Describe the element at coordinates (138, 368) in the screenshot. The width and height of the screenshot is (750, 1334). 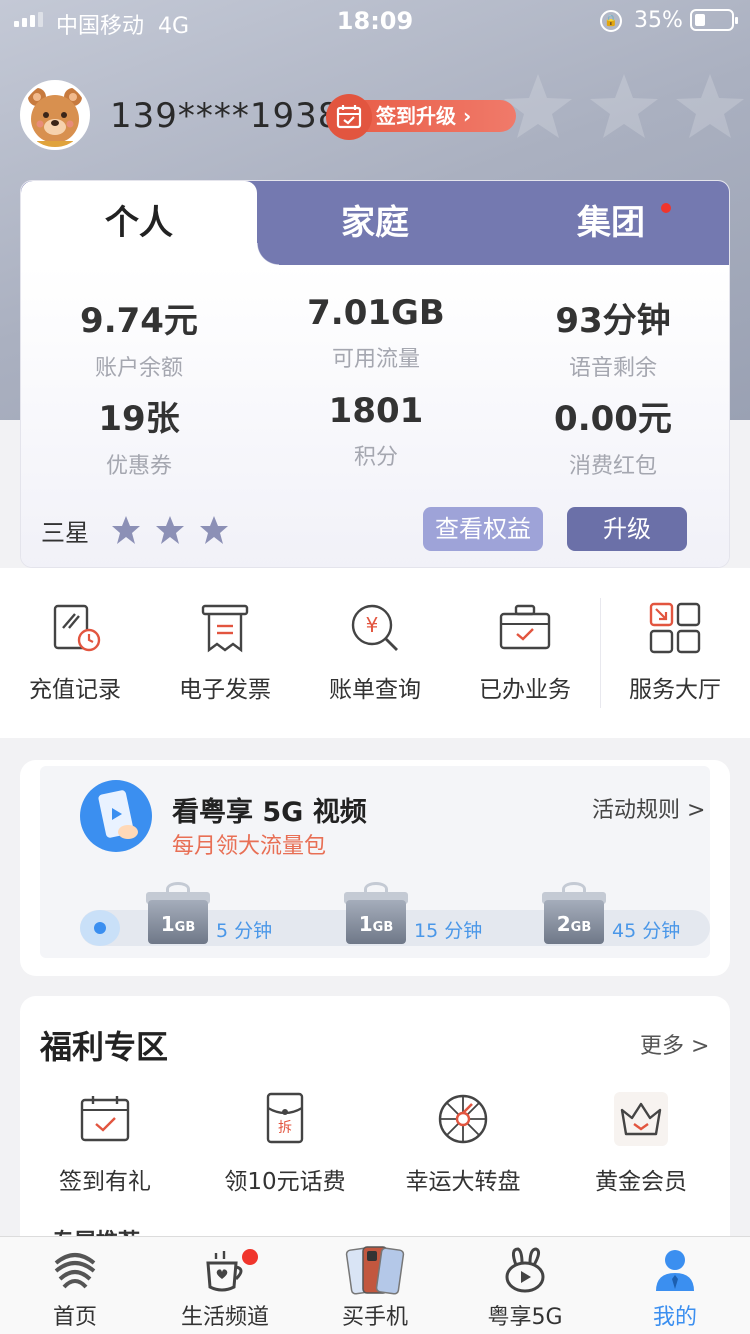
I see `stat-label: 账户余额` at that location.